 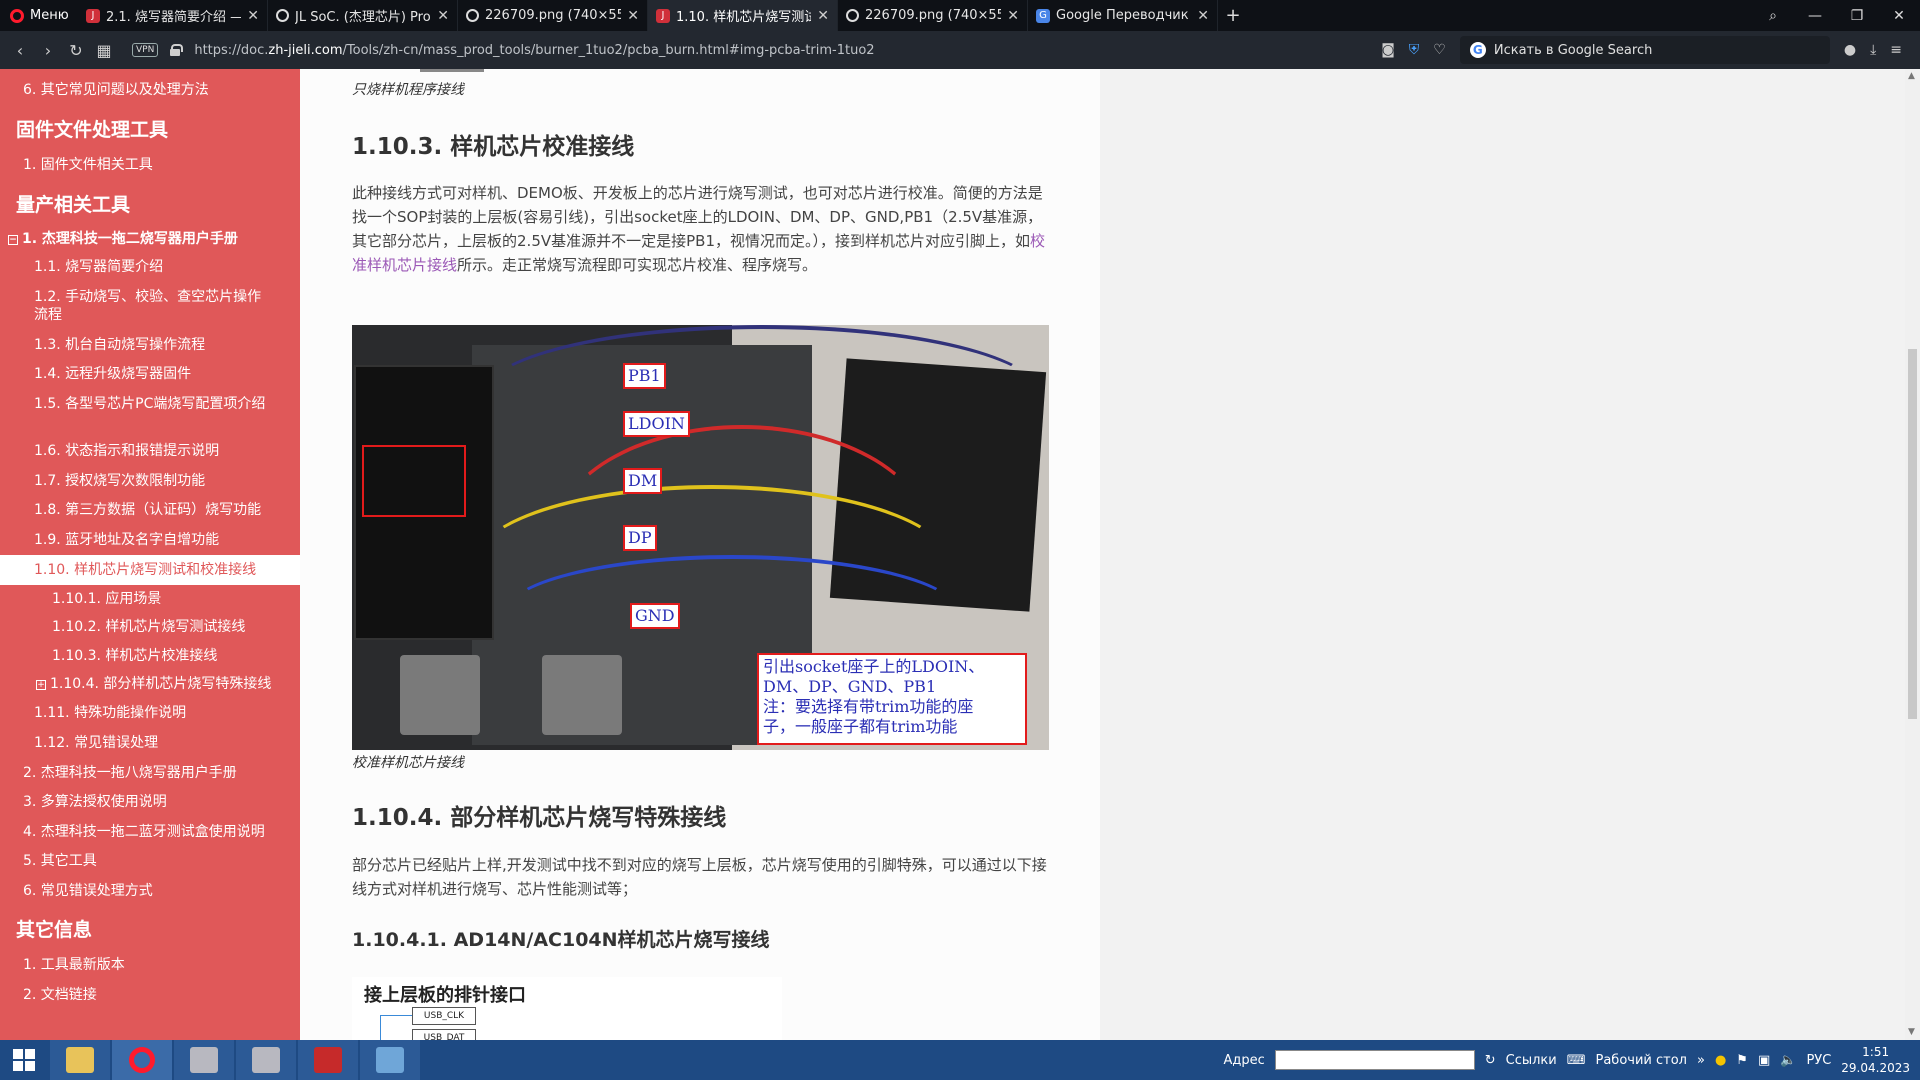 I want to click on expand-icon: +, so click(x=41, y=685).